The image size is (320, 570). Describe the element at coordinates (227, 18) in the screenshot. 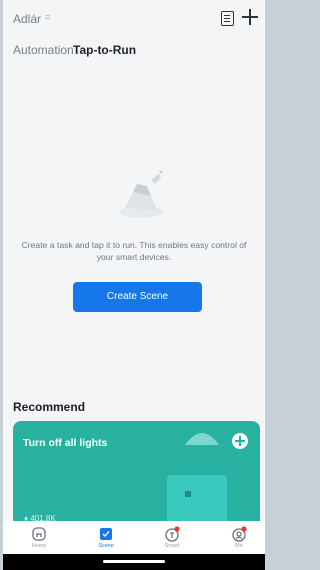

I see `document-list-icon` at that location.